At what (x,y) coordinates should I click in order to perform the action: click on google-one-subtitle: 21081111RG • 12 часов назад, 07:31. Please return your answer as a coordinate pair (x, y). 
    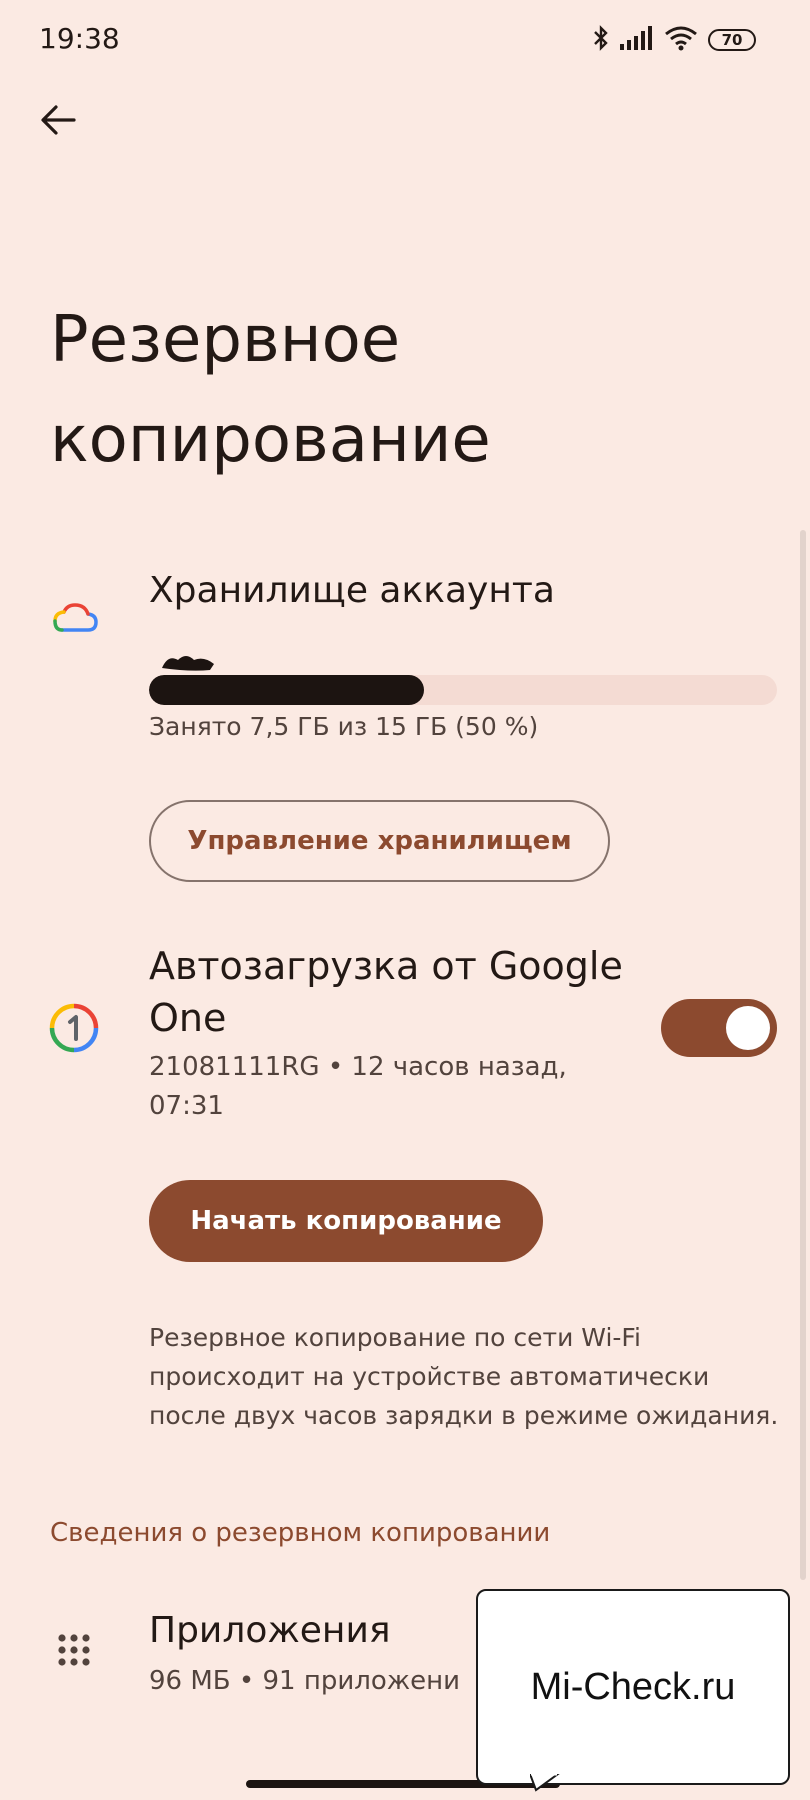
    Looking at the image, I should click on (358, 1086).